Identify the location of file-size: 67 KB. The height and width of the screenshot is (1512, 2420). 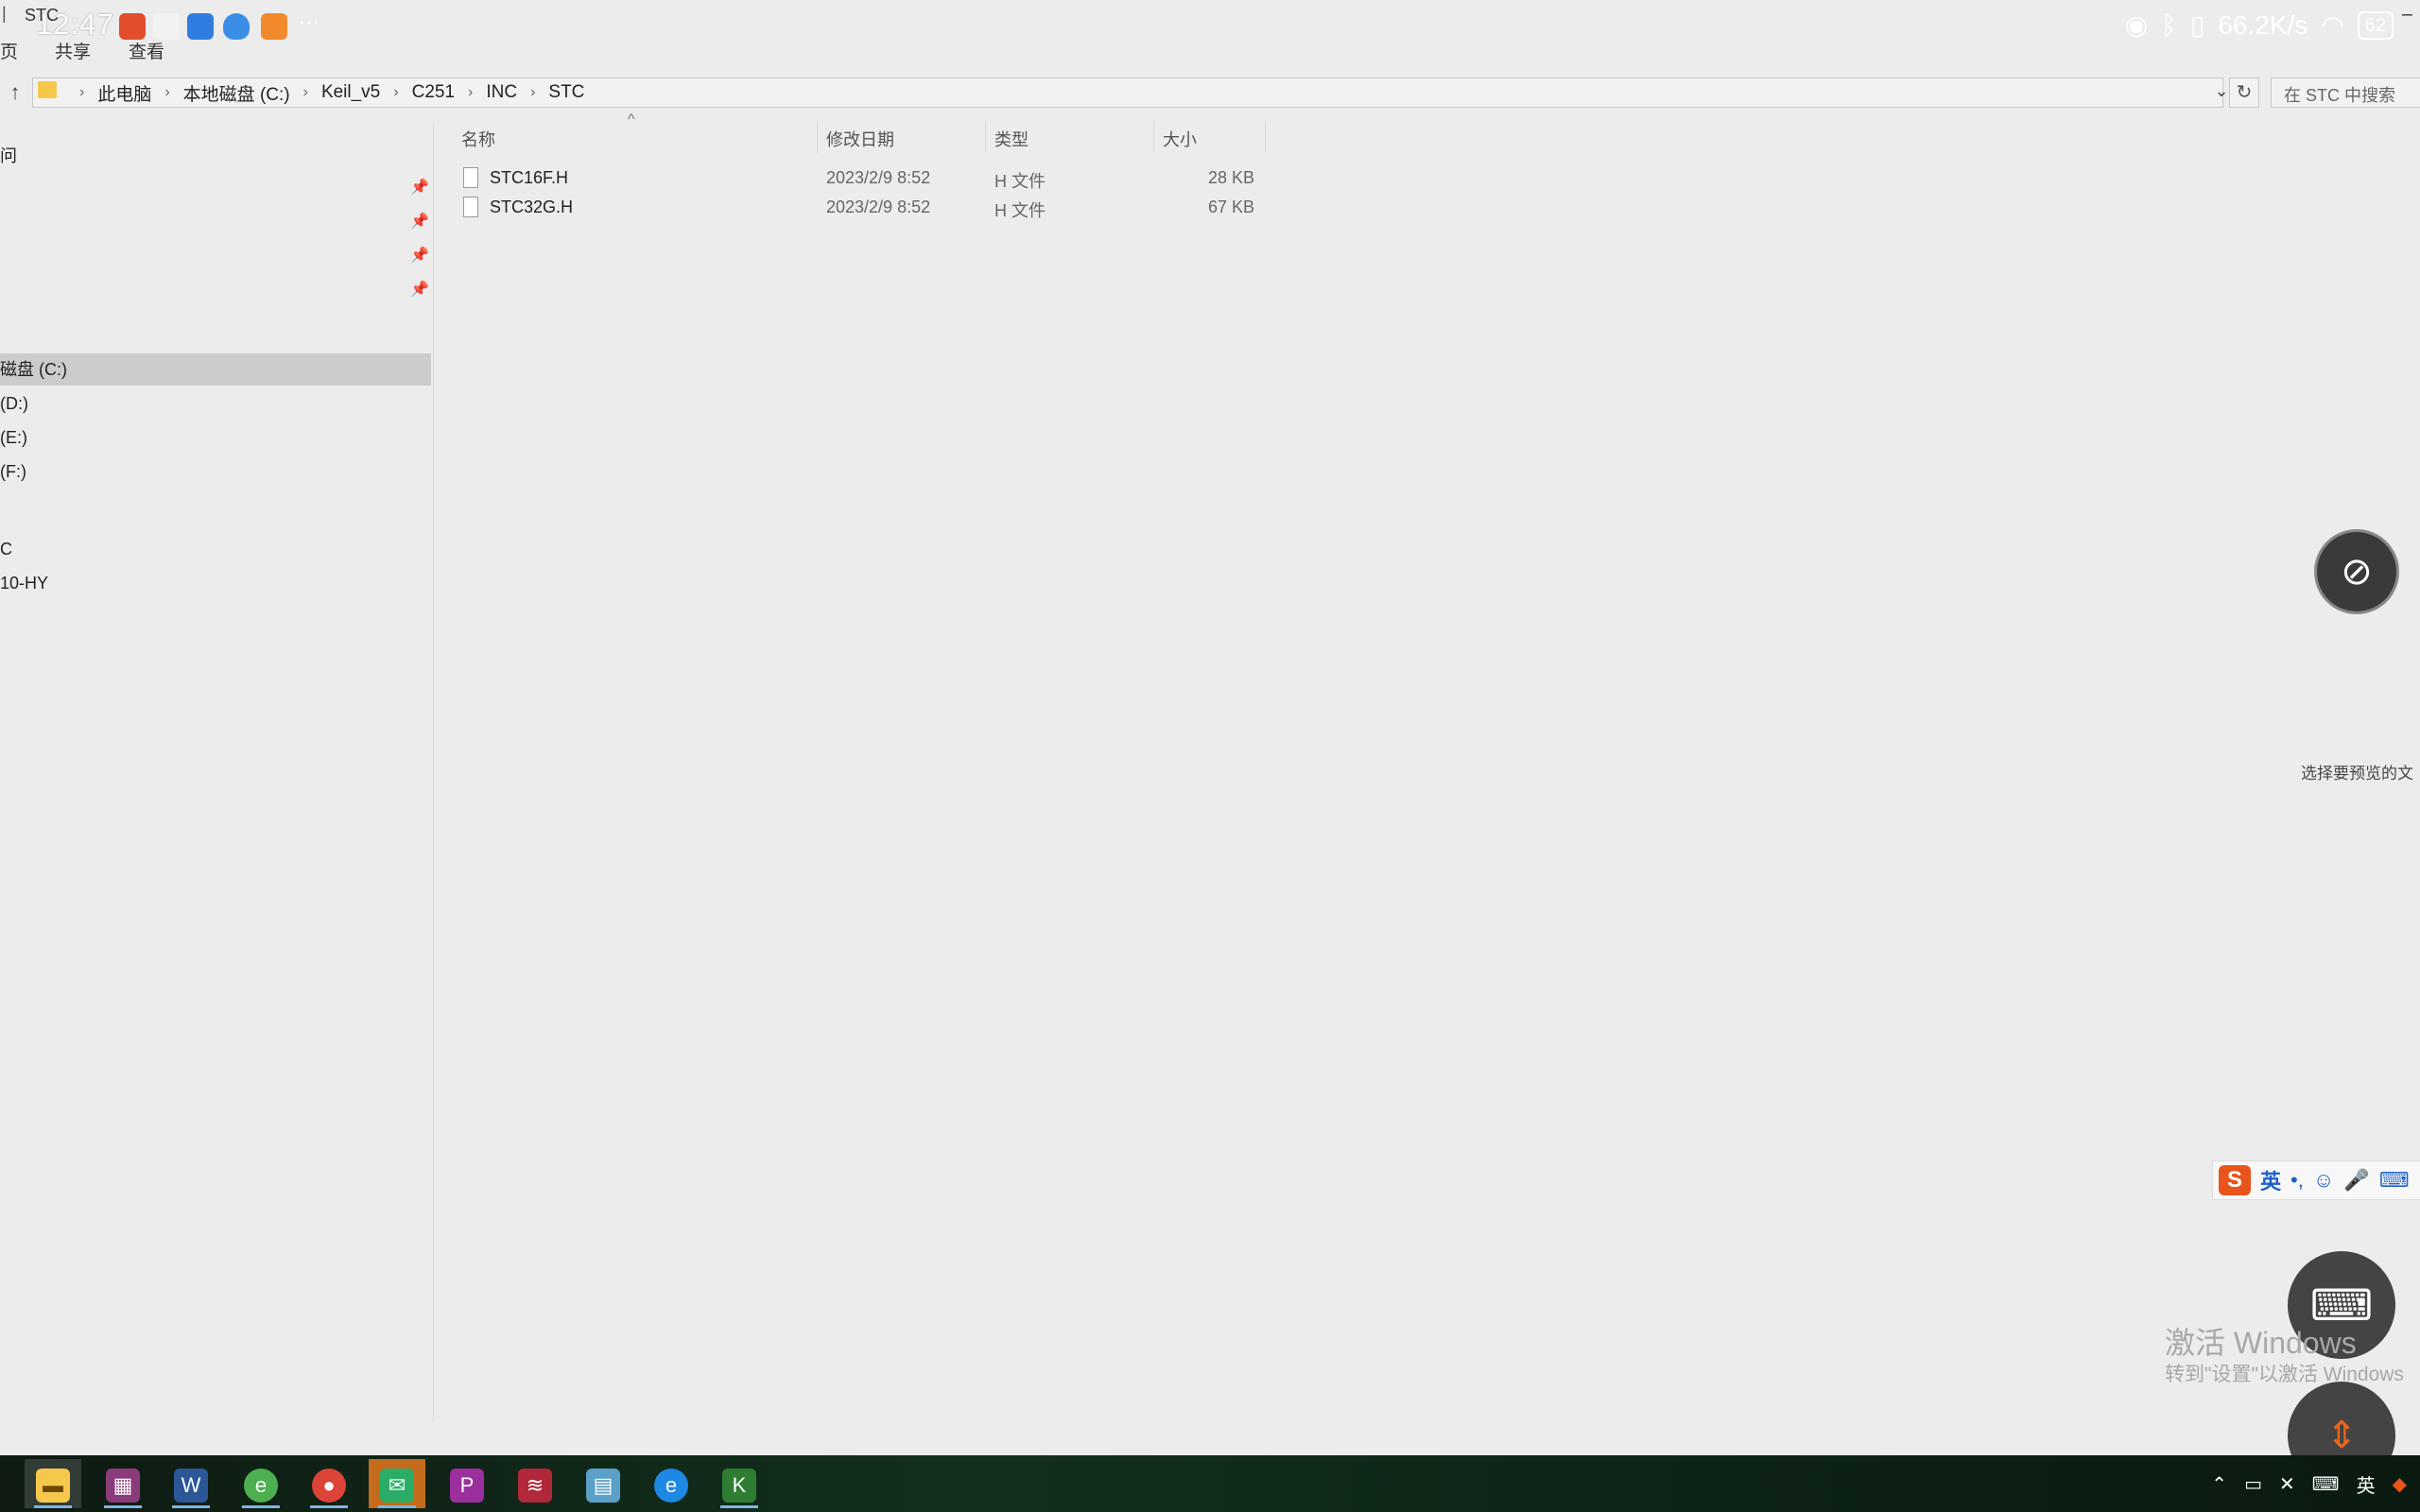
(1231, 207).